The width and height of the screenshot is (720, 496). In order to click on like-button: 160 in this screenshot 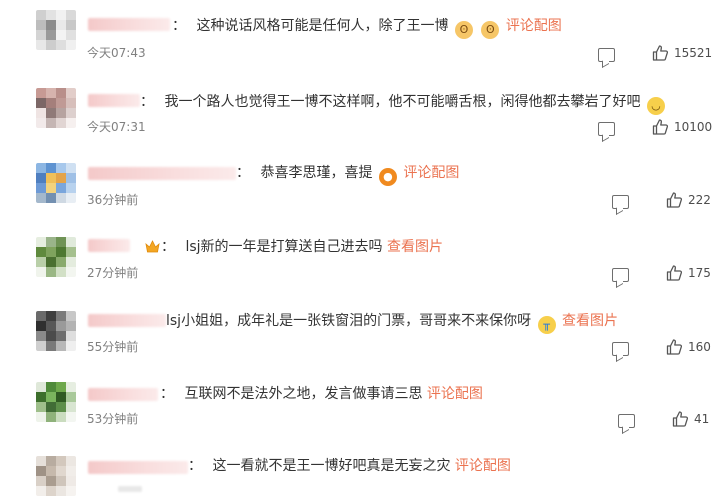, I will do `click(688, 347)`.